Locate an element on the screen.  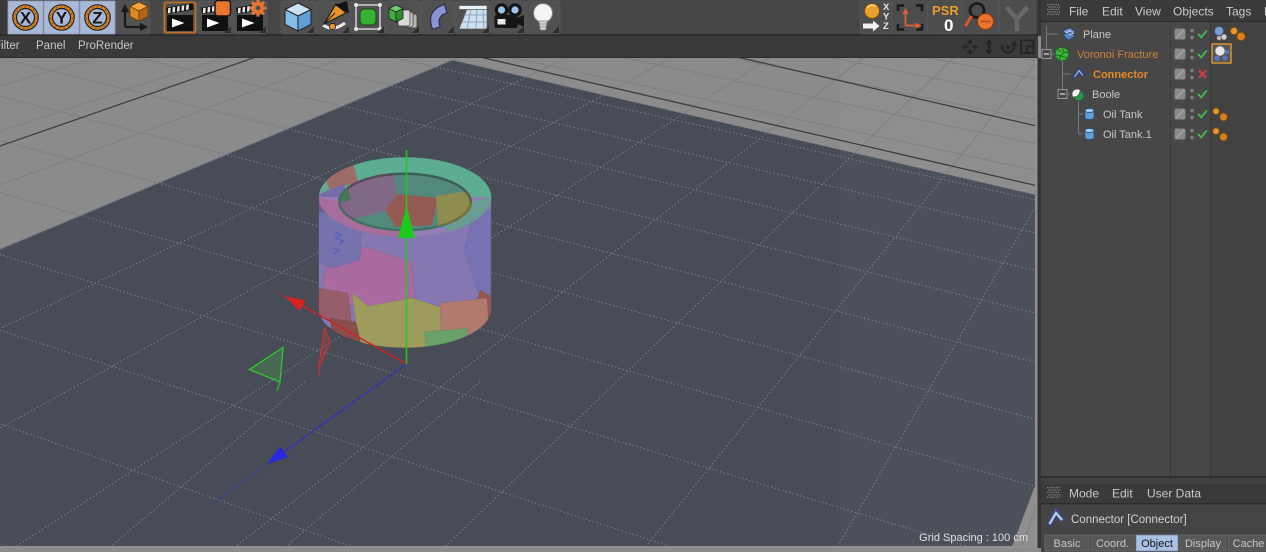
svg-text: Oil Tank.1 is located at coordinates (1127, 135).